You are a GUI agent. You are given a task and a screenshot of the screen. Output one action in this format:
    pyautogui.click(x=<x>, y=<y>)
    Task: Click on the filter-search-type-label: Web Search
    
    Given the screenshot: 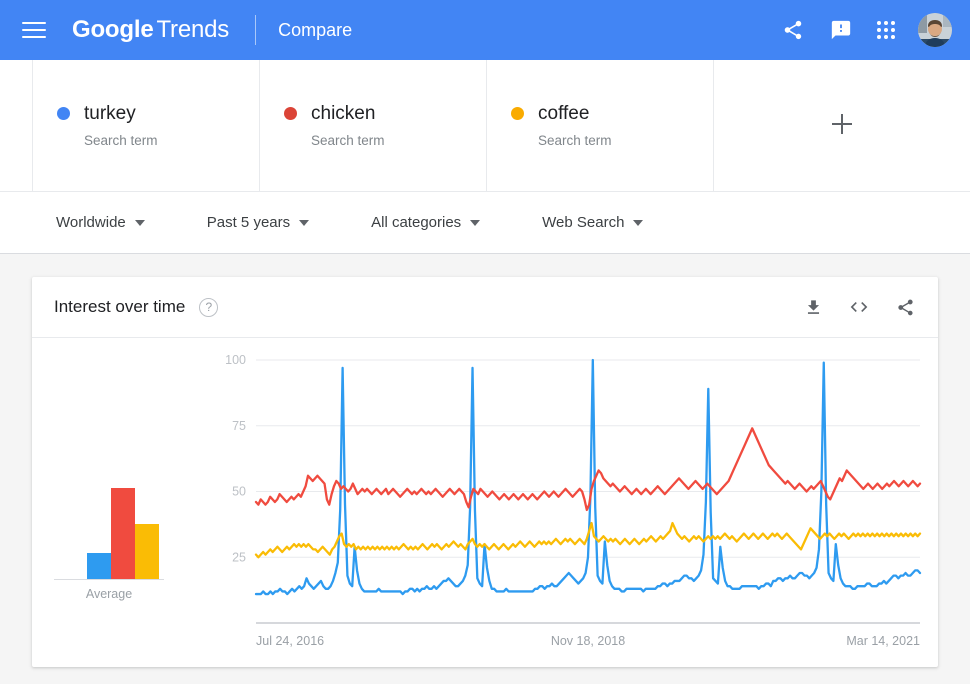 What is the action you would take?
    pyautogui.click(x=583, y=222)
    